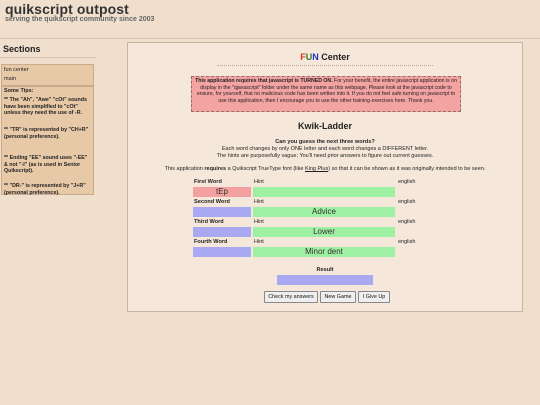 Image resolution: width=540 pixels, height=405 pixels. I want to click on give-up-button: I Give Up, so click(374, 297).